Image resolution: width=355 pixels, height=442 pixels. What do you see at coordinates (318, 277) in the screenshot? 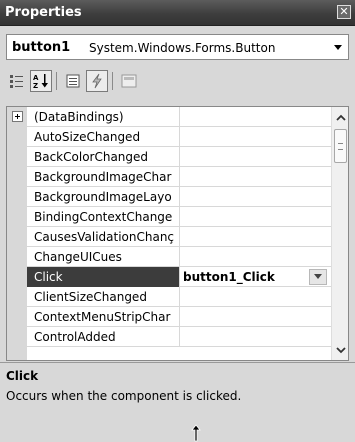
I see `handler-dropdown-button` at bounding box center [318, 277].